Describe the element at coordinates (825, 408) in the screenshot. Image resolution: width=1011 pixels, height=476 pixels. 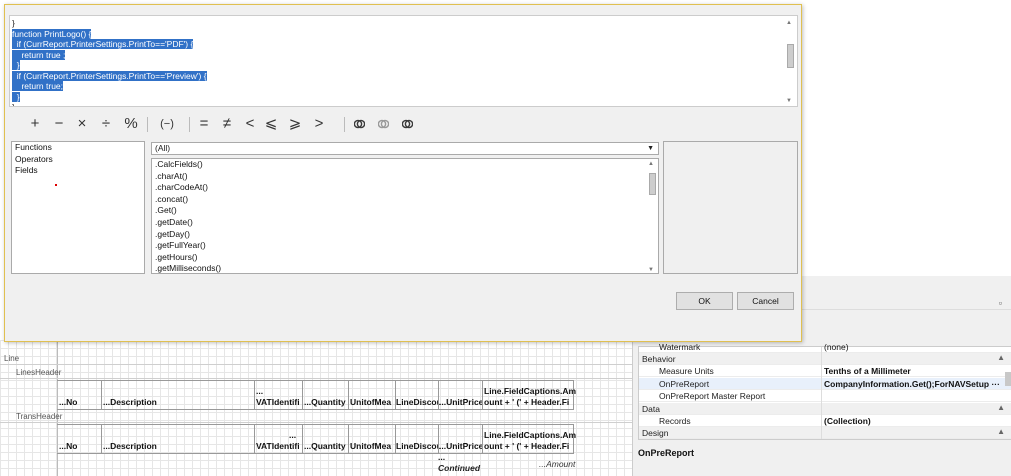
I see `property-category: Data ▲` at that location.